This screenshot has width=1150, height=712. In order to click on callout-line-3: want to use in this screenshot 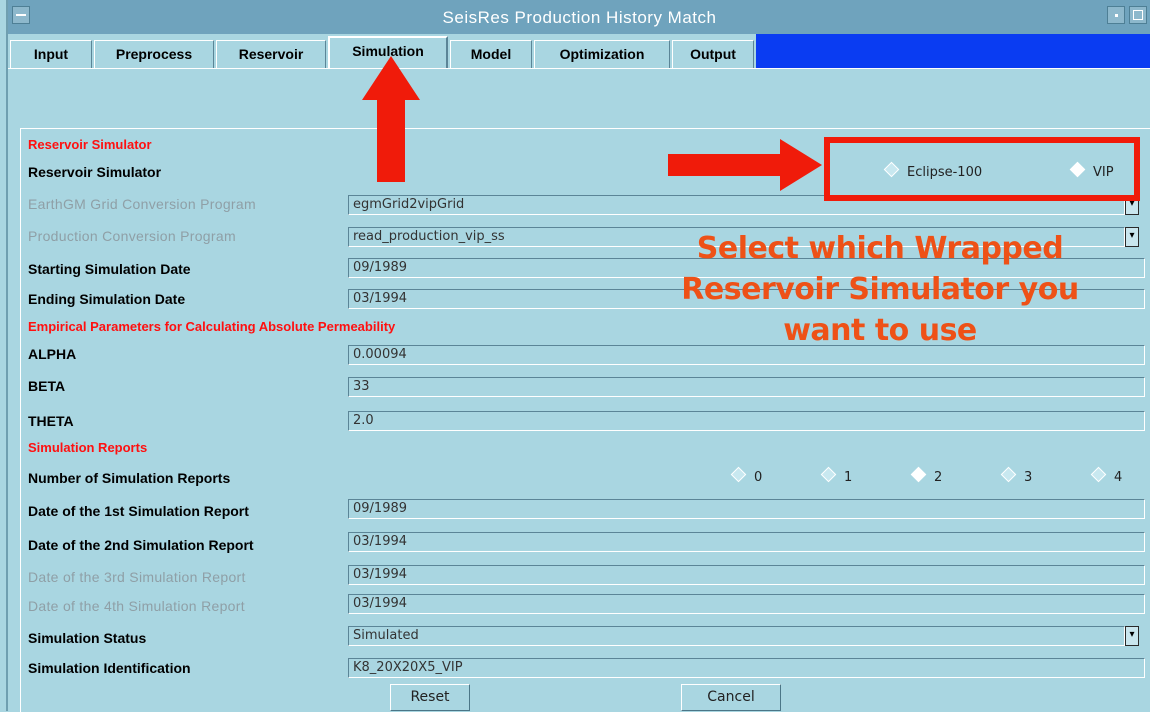, I will do `click(880, 330)`.